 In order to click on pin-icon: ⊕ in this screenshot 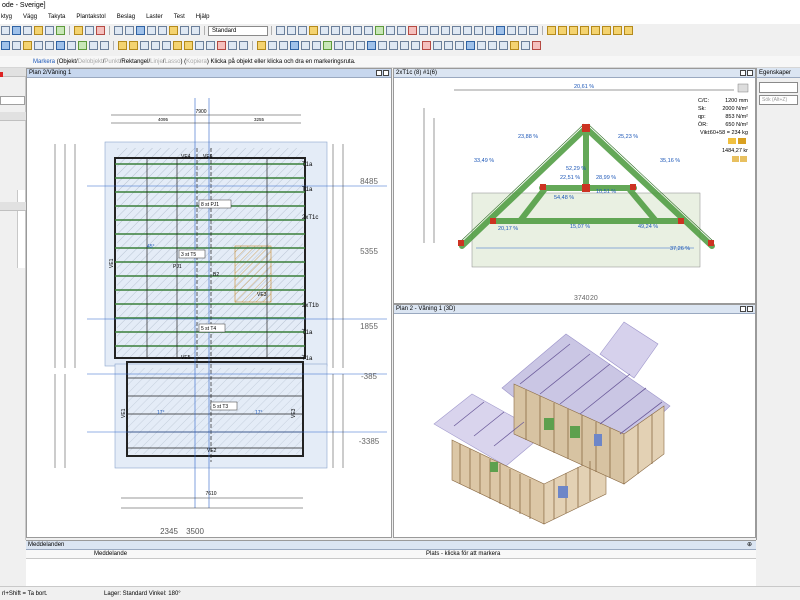, I will do `click(749, 545)`.